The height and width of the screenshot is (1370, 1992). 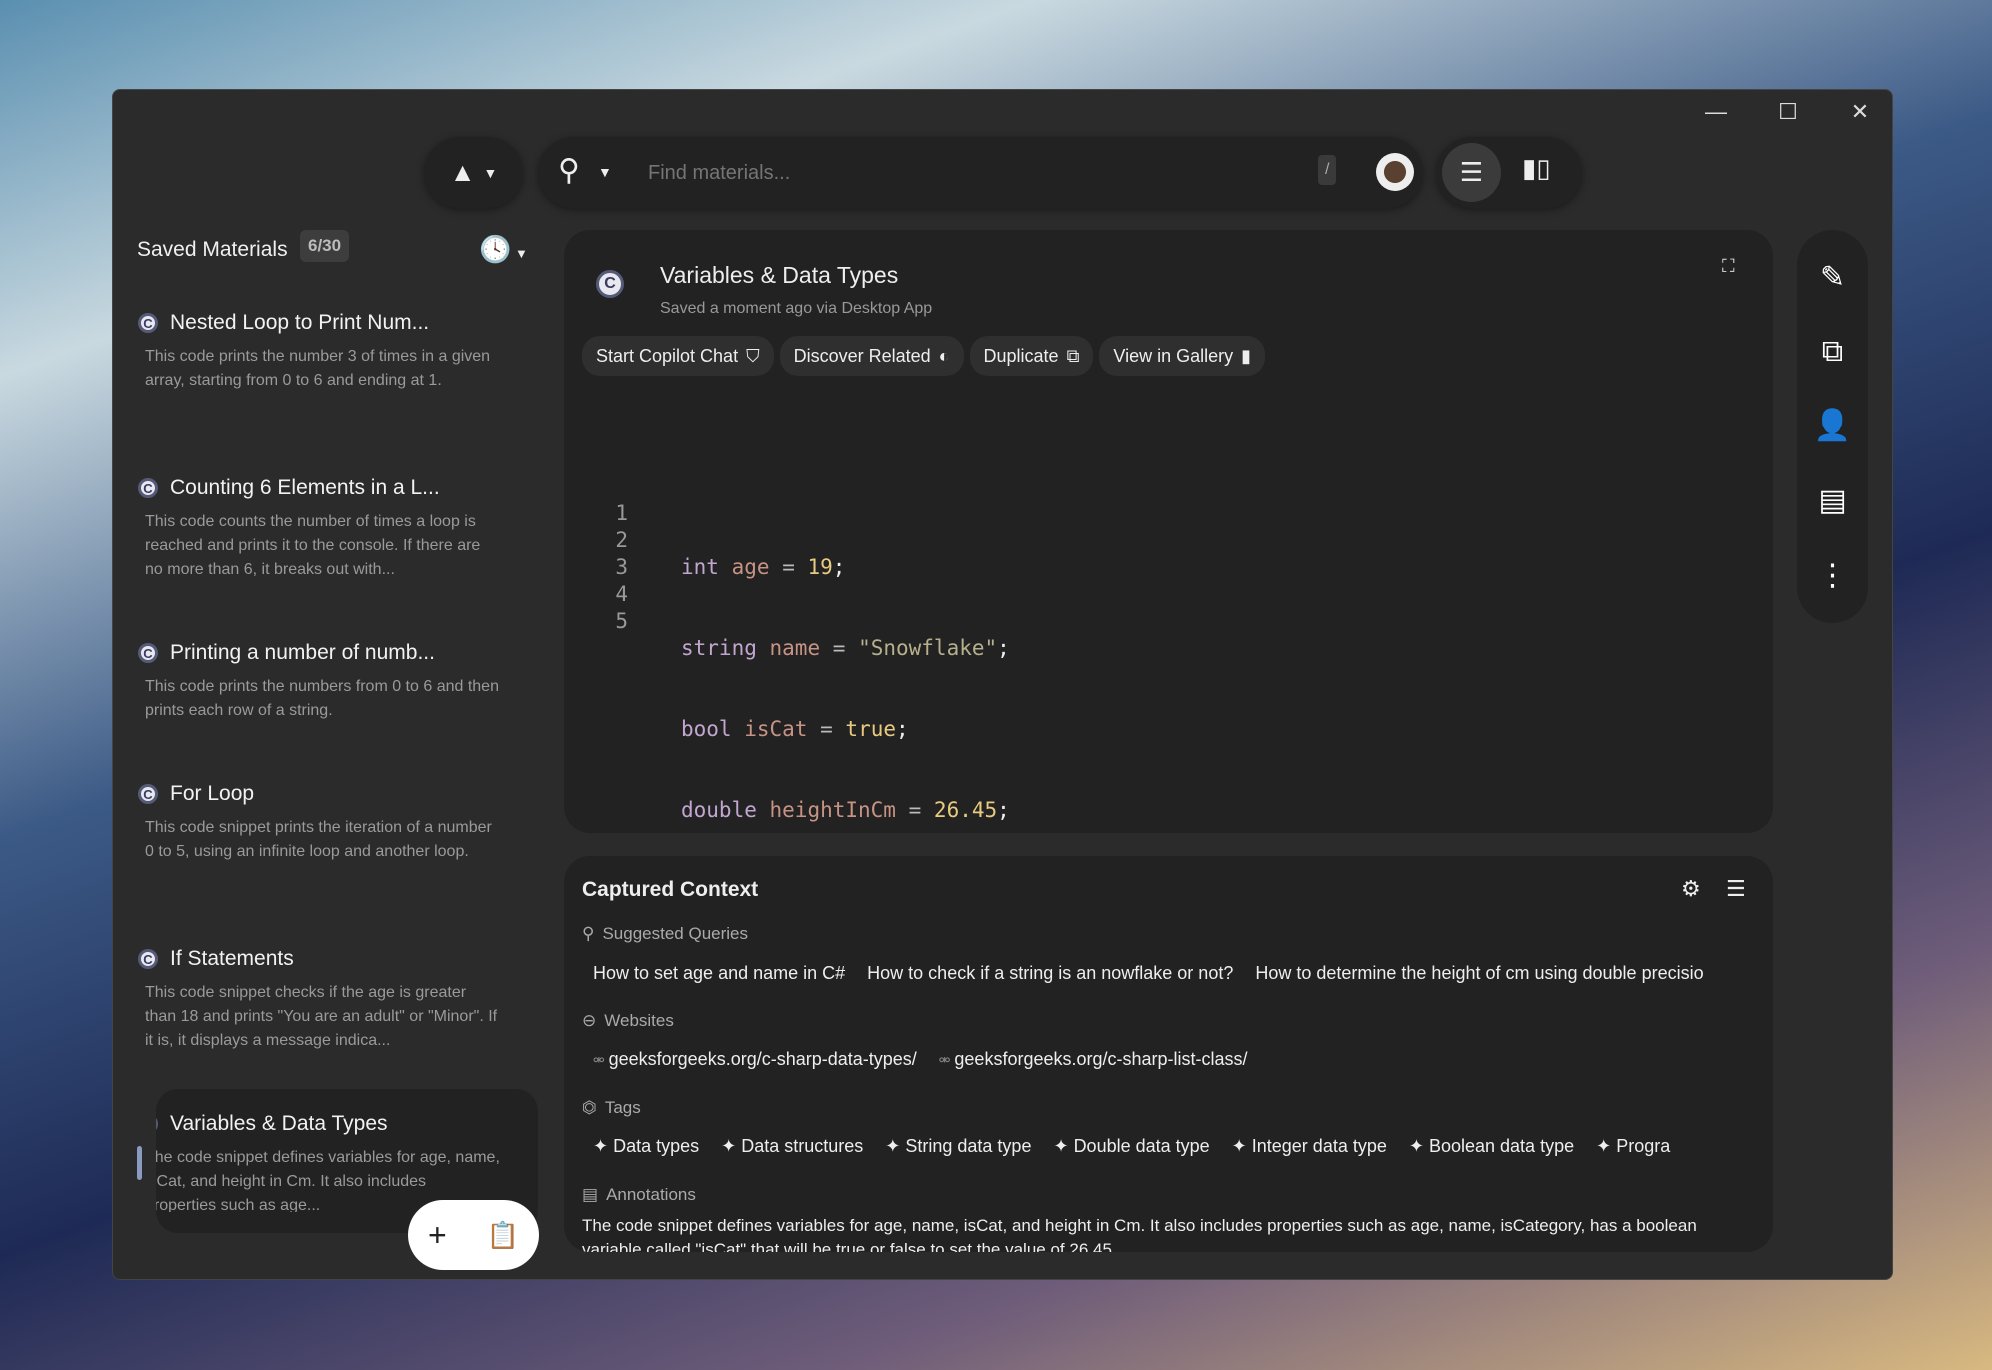 I want to click on share-person-link-icon: 👤, so click(x=1832, y=425).